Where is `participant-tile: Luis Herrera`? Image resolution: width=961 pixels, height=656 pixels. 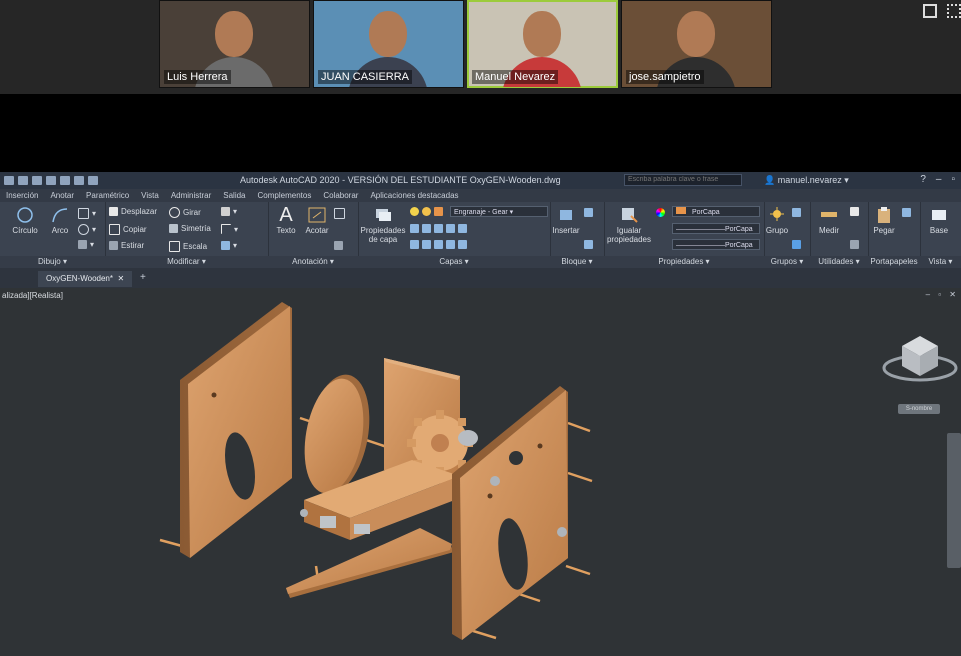
participant-tile: Luis Herrera is located at coordinates (234, 44).